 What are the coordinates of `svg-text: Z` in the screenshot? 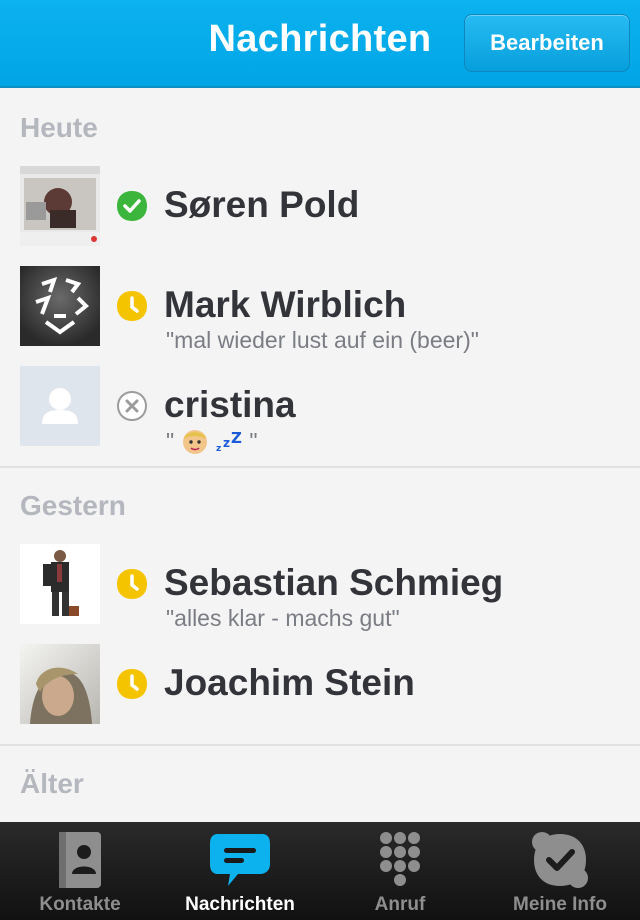 It's located at (236, 438).